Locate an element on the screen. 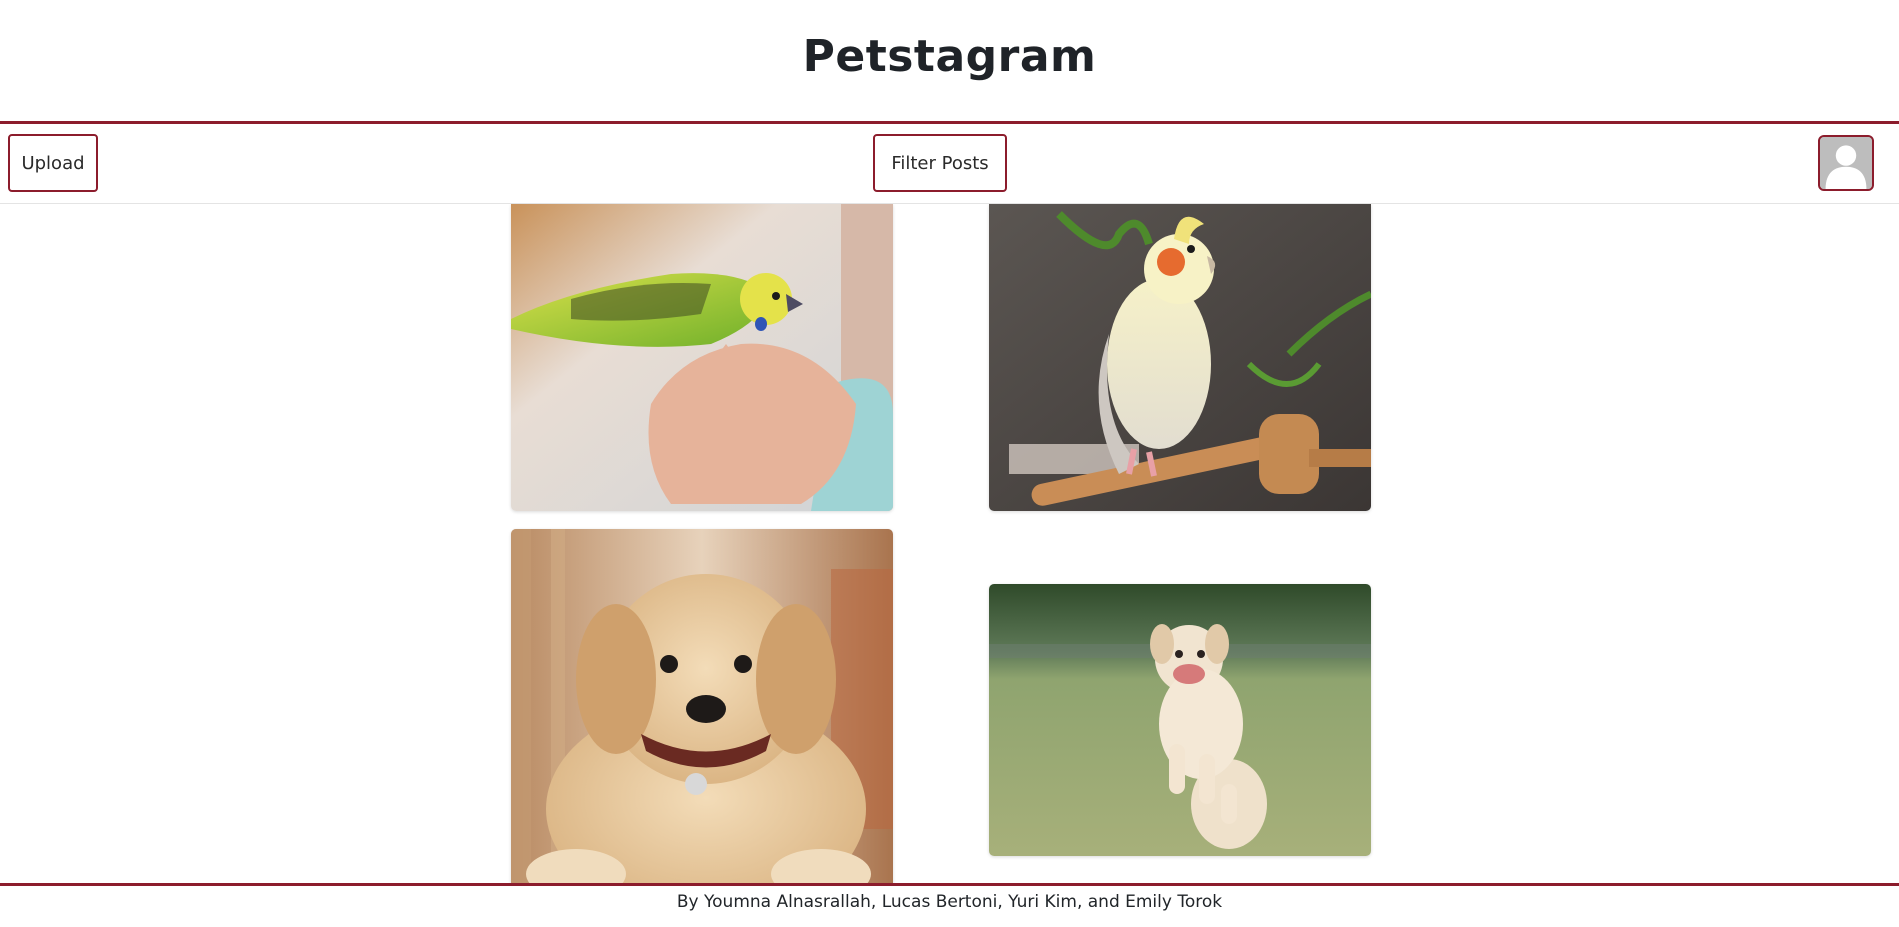 The height and width of the screenshot is (927, 1899). app-header: Petstagram is located at coordinates (949, 61).